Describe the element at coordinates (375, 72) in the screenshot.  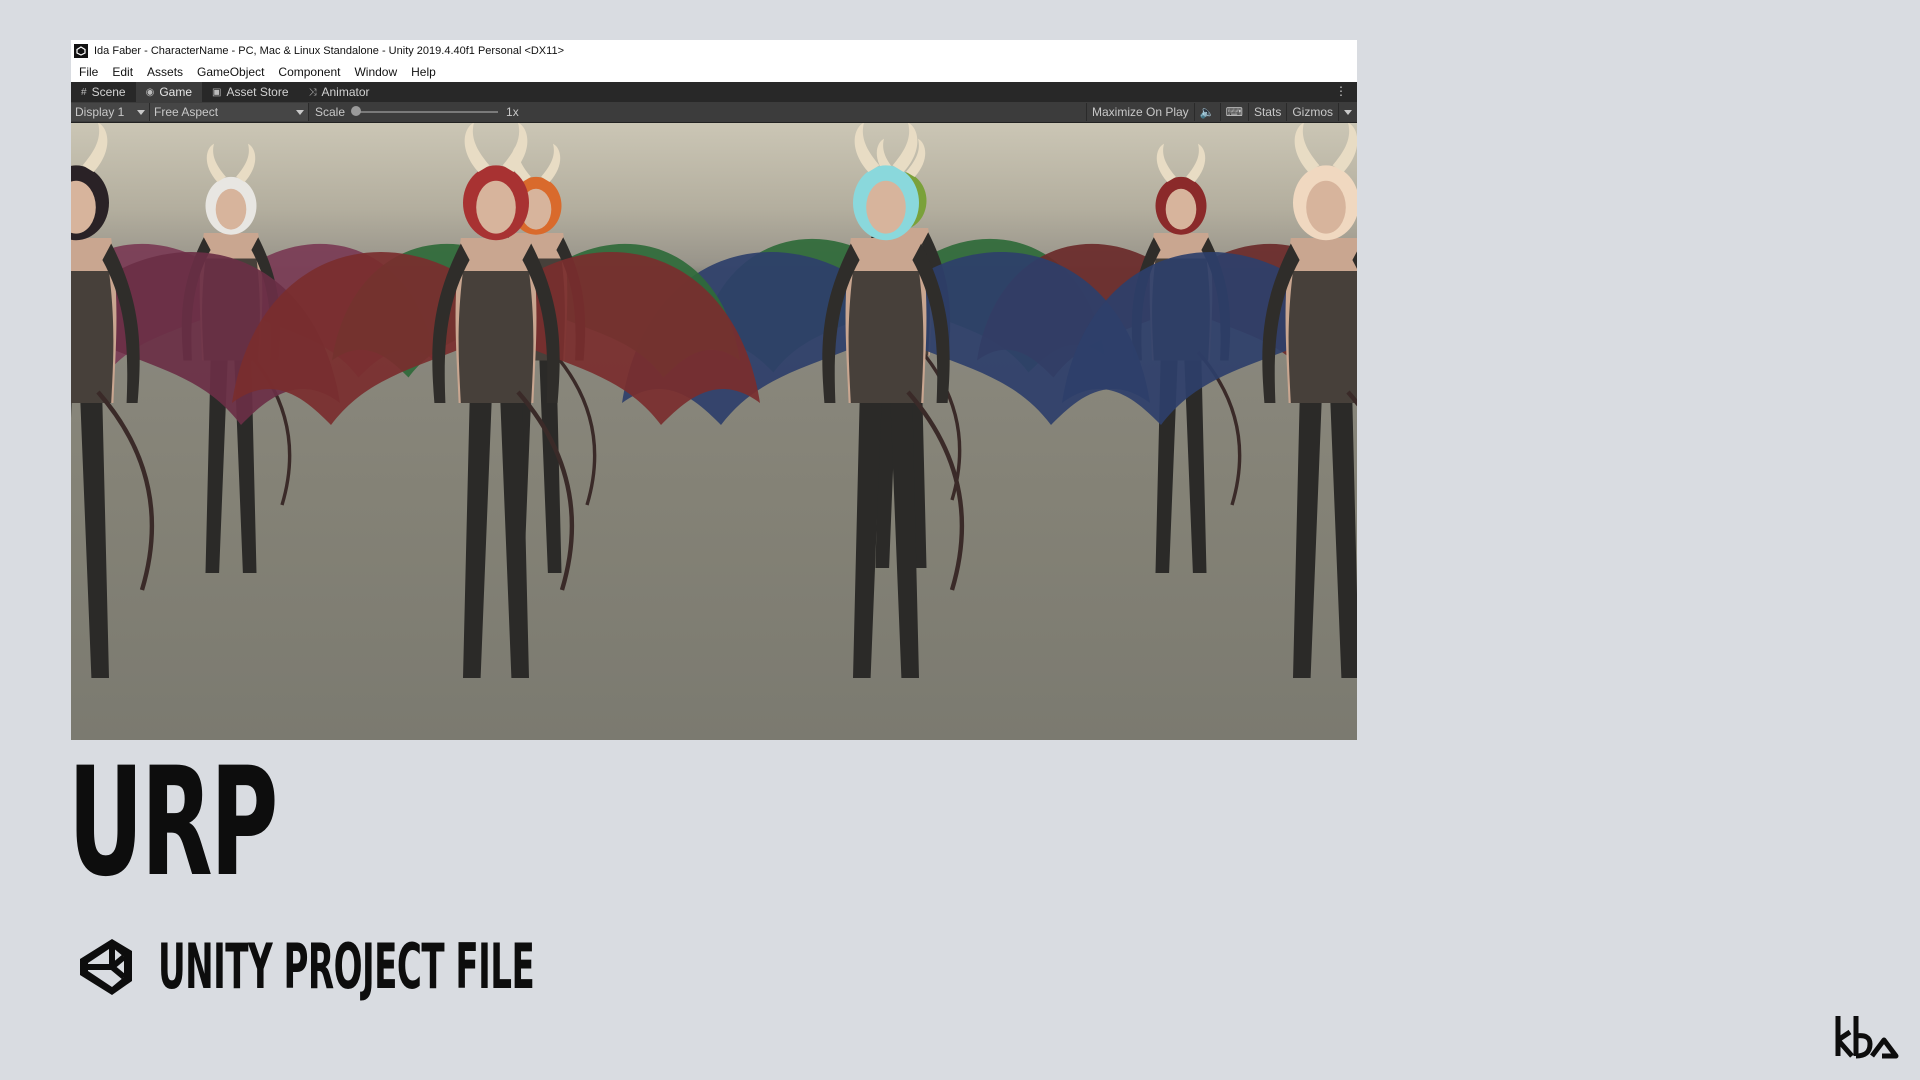
I see `menu-window: Window` at that location.